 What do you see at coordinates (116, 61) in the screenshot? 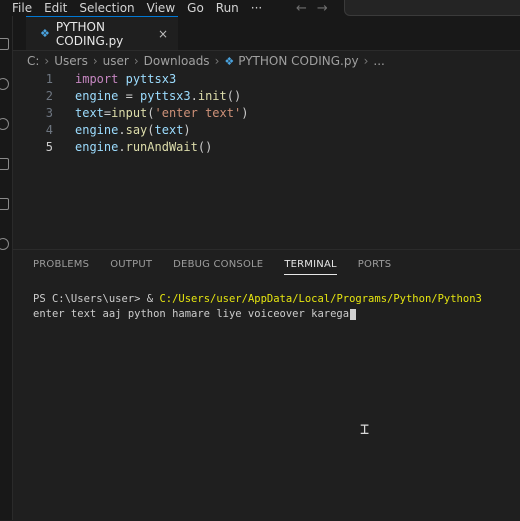
I see `breadcrumb-user: user` at bounding box center [116, 61].